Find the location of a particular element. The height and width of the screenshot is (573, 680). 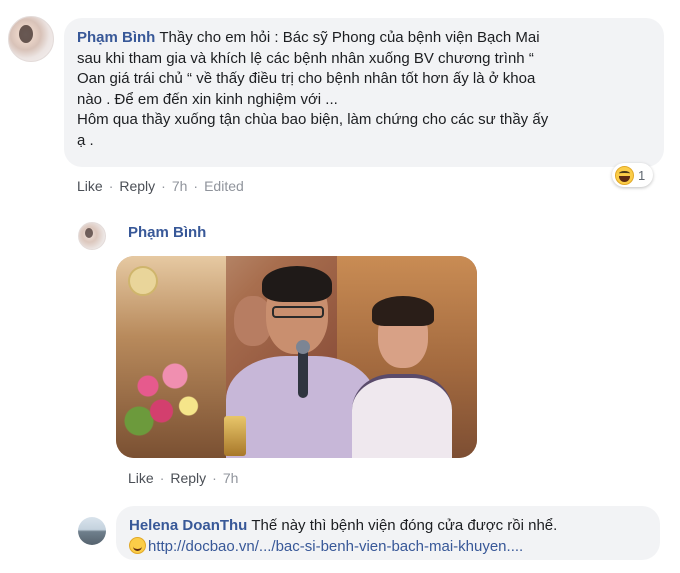

smile-icon is located at coordinates (137, 545).